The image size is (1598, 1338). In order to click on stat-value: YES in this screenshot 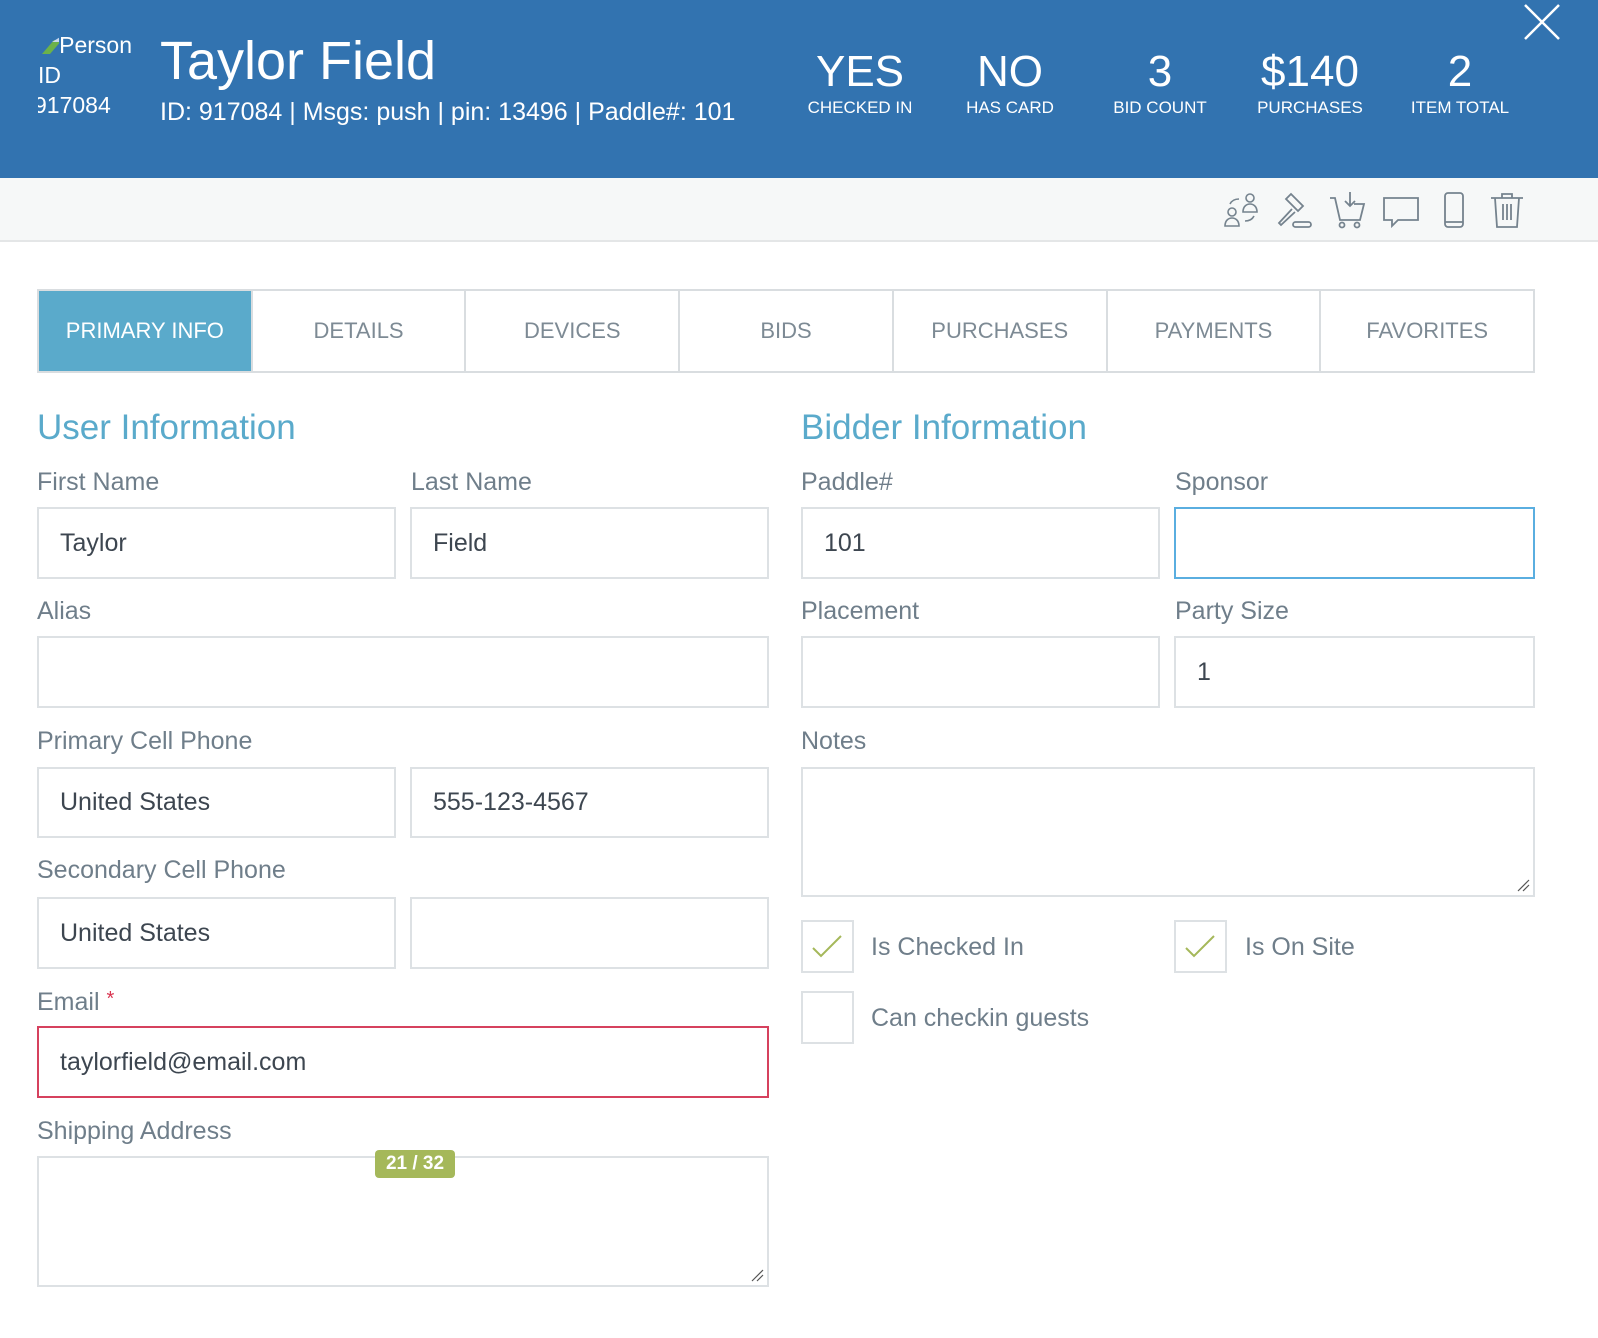, I will do `click(860, 71)`.